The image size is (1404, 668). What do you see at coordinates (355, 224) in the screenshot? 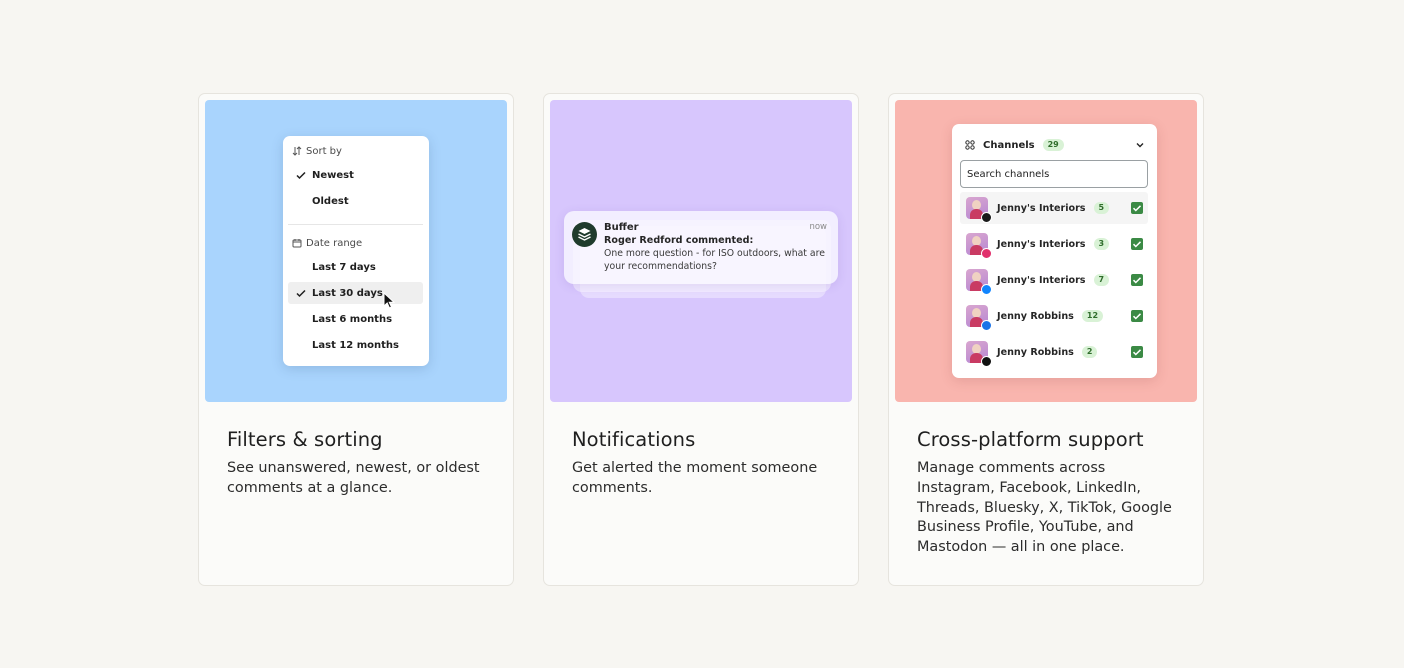
I see `menu-divider` at bounding box center [355, 224].